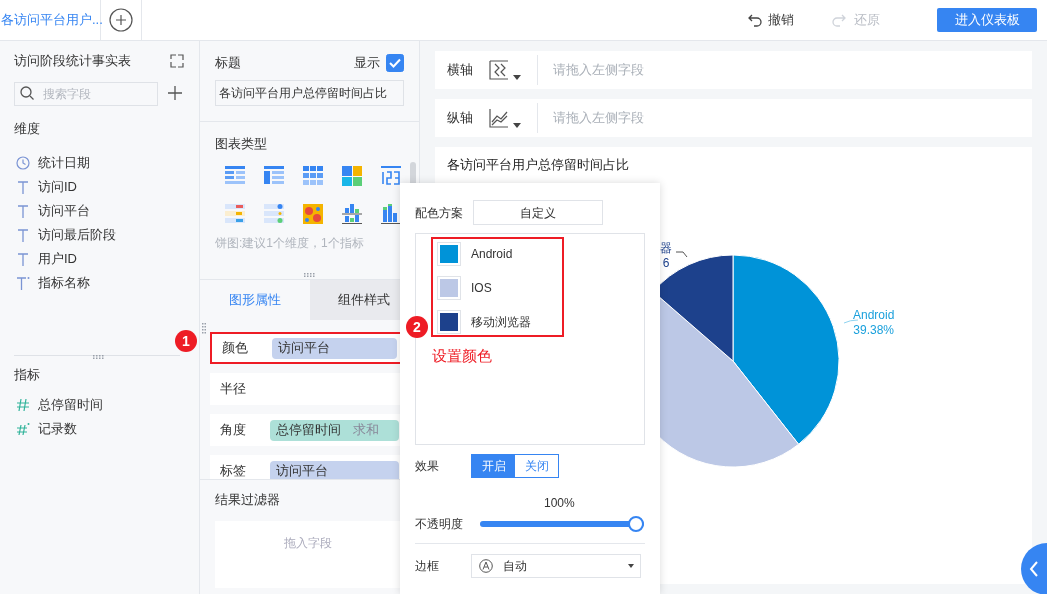 Image resolution: width=1047 pixels, height=594 pixels. Describe the element at coordinates (228, 63) in the screenshot. I see `section-label: 标题` at that location.